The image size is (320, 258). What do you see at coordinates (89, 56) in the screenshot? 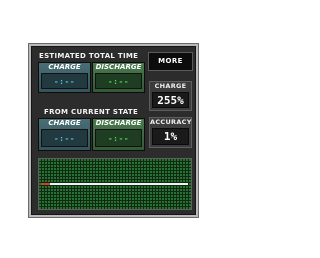
I see `estimated-total-time-heading: ESTIMATED TOTAL TIME` at bounding box center [89, 56].